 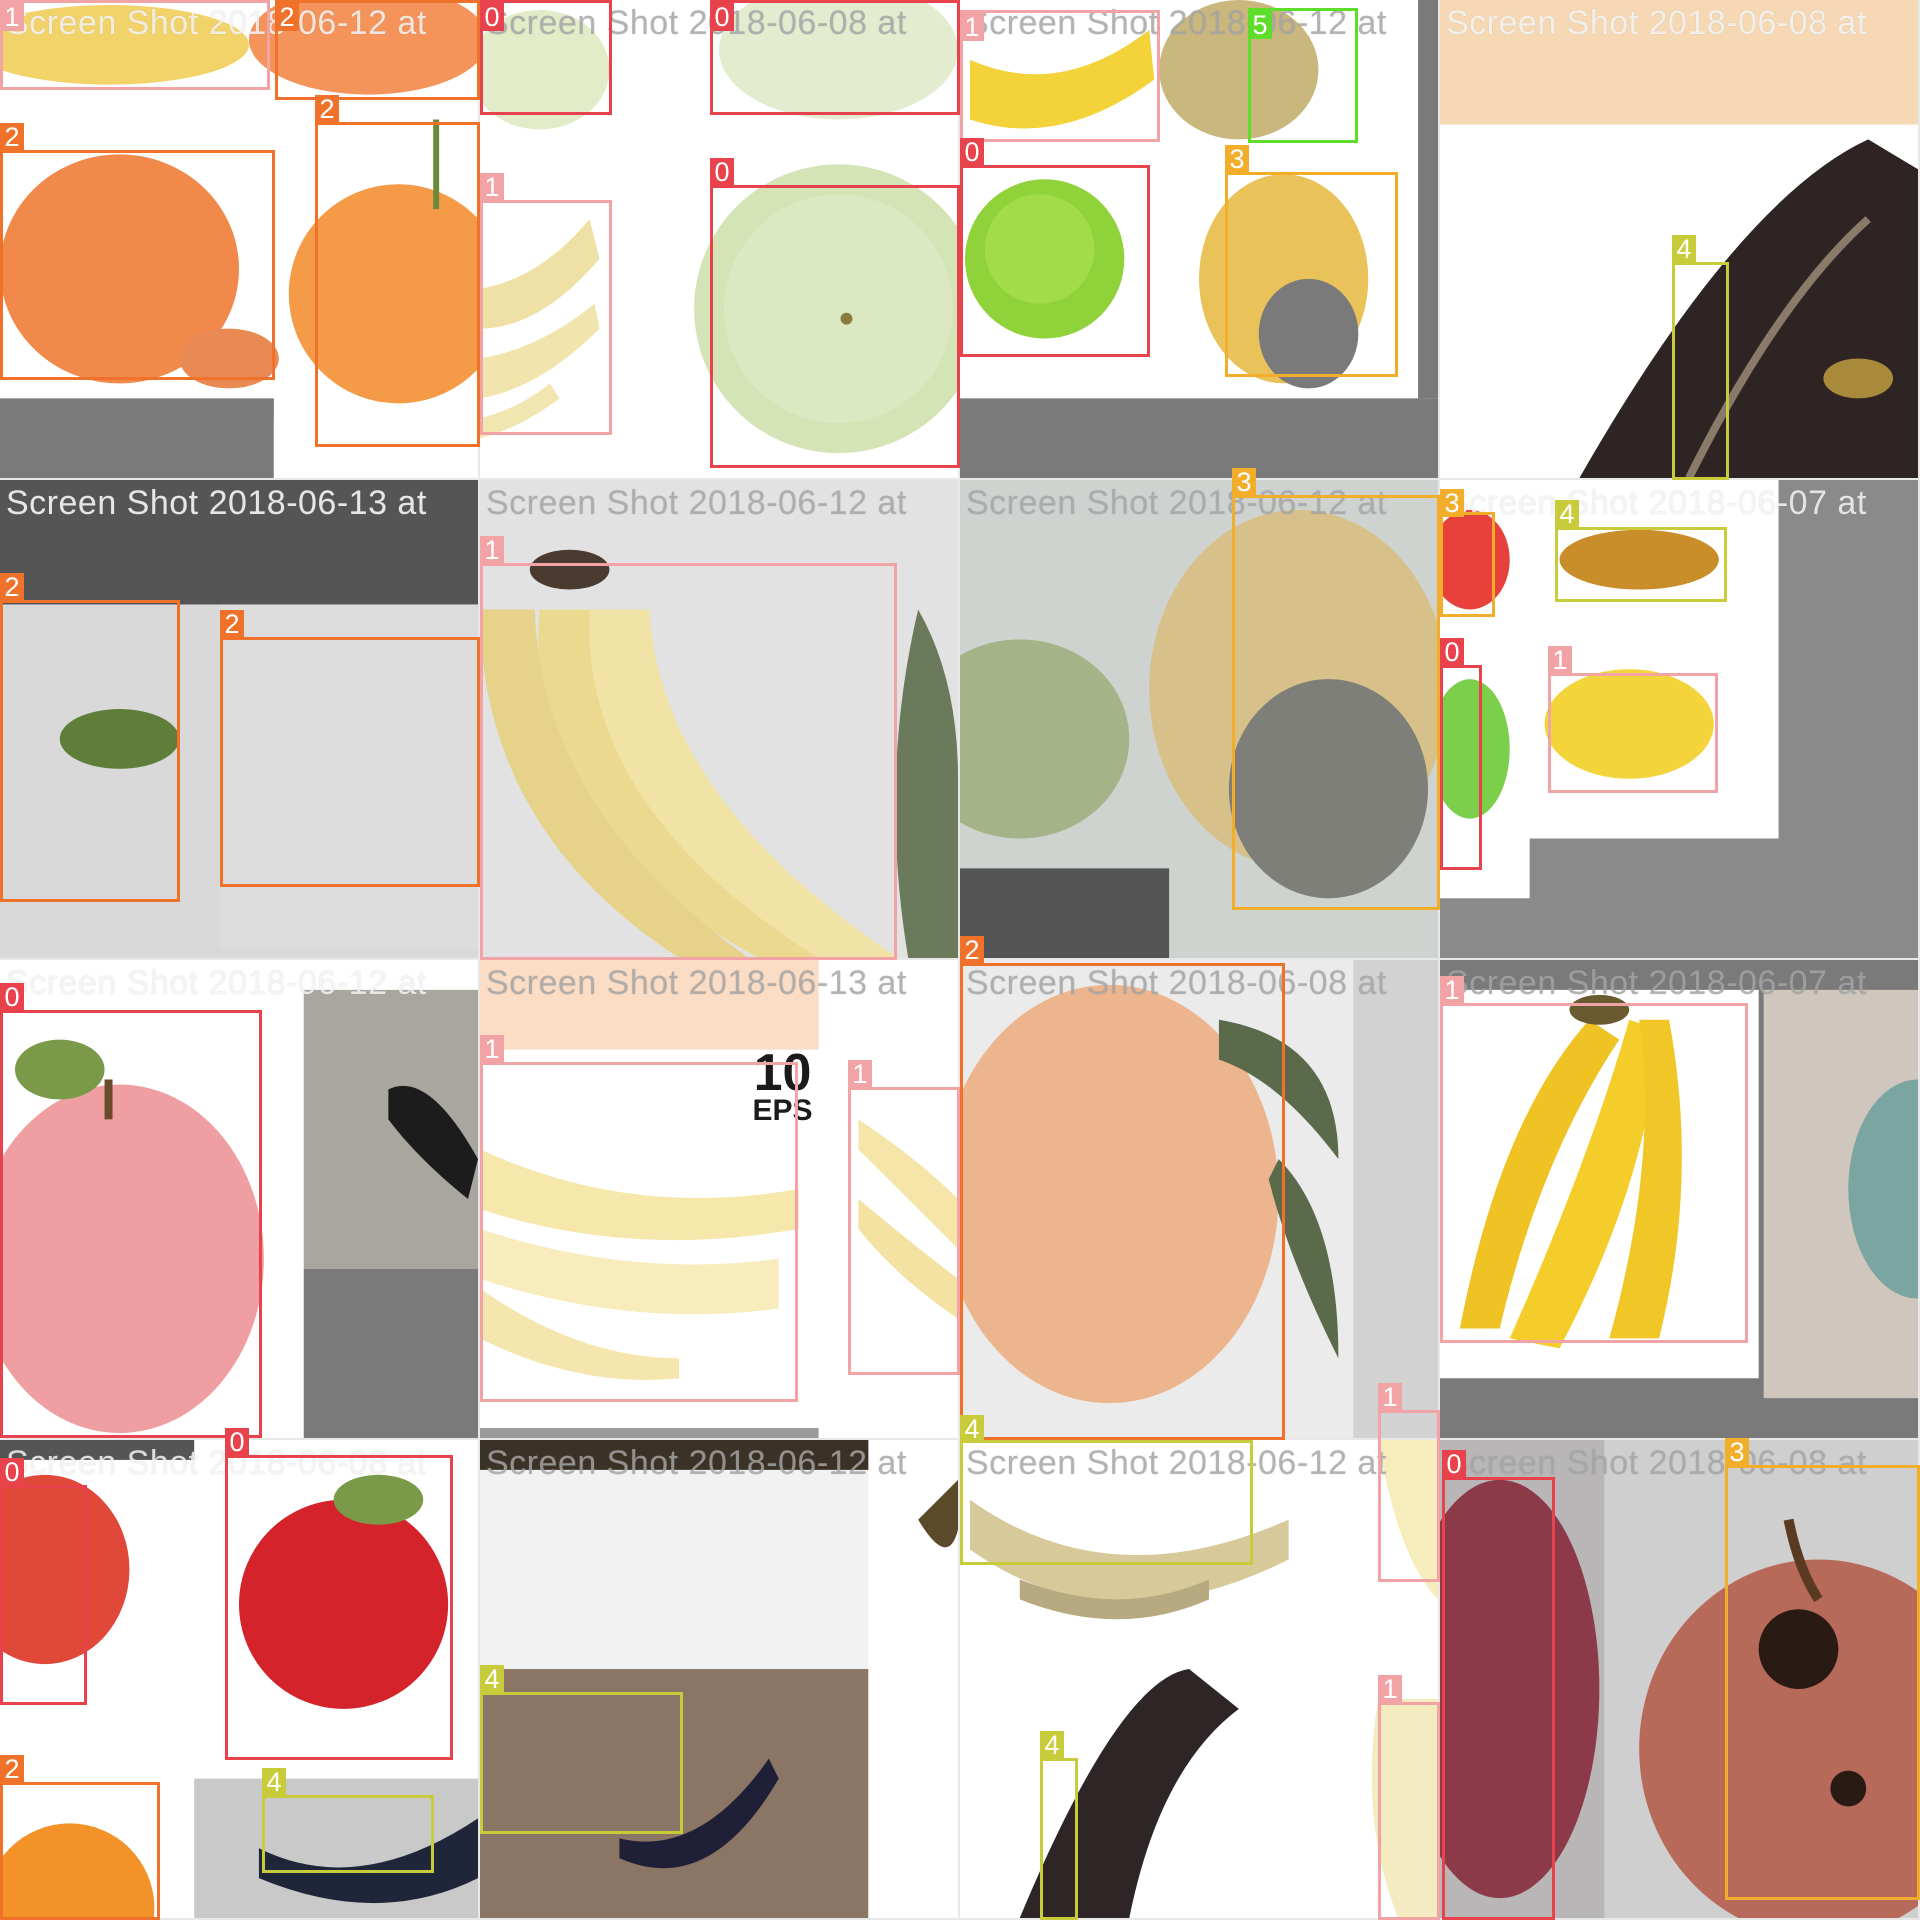 I want to click on wood-banana-photo, so click(x=719, y=1679).